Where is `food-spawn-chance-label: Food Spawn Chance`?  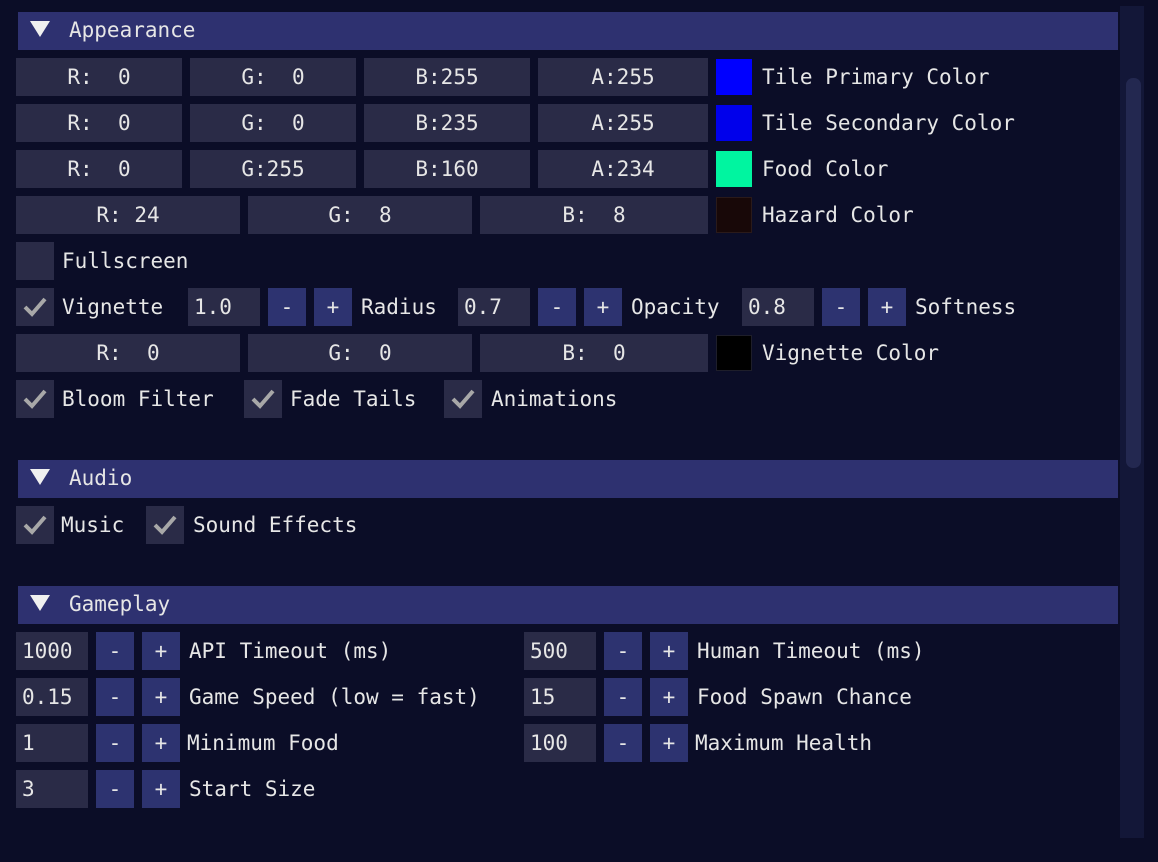
food-spawn-chance-label: Food Spawn Chance is located at coordinates (804, 697).